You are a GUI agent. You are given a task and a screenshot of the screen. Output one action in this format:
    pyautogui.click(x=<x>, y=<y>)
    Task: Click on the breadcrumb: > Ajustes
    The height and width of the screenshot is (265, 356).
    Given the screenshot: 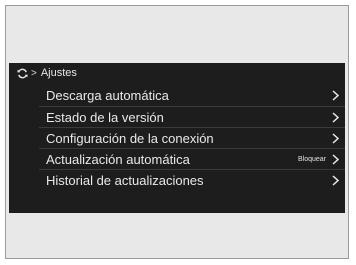 What is the action you would take?
    pyautogui.click(x=177, y=73)
    